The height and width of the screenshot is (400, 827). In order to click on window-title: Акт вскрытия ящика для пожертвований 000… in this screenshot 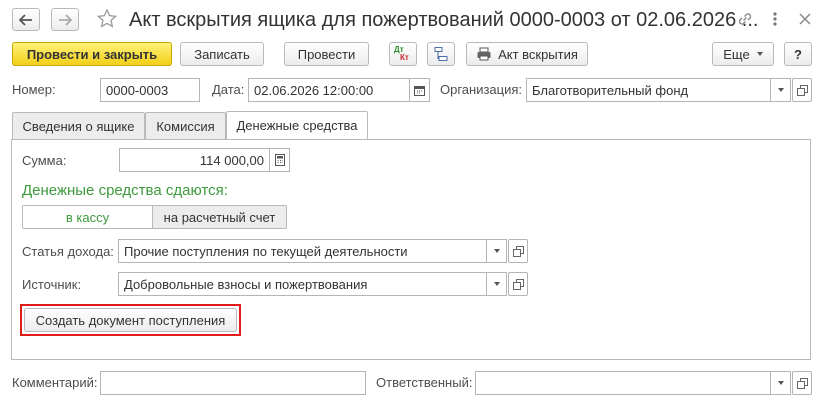, I will do `click(444, 20)`.